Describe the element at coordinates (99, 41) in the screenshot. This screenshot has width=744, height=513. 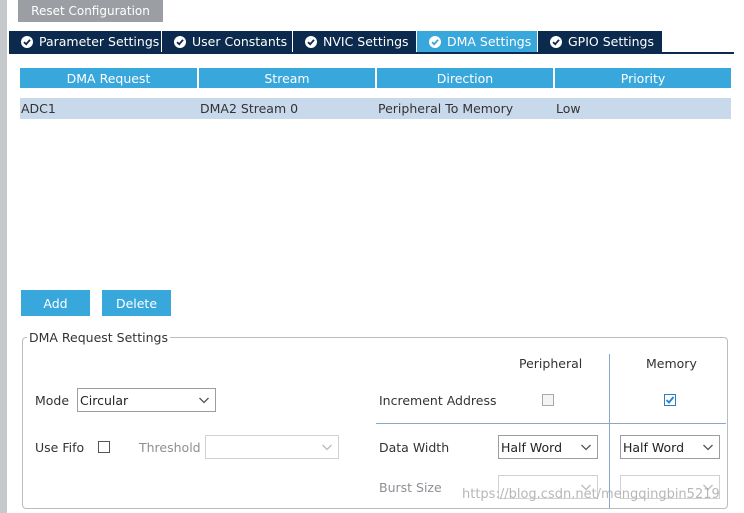
I see `tab-label: Parameter Settings` at that location.